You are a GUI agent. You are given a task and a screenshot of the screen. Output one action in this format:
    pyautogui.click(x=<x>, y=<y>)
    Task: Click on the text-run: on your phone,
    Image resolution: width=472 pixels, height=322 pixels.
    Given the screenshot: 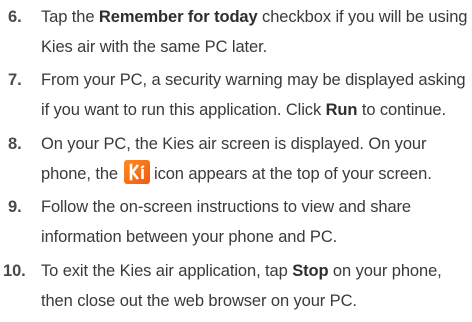 What is the action you would take?
    pyautogui.click(x=385, y=271)
    